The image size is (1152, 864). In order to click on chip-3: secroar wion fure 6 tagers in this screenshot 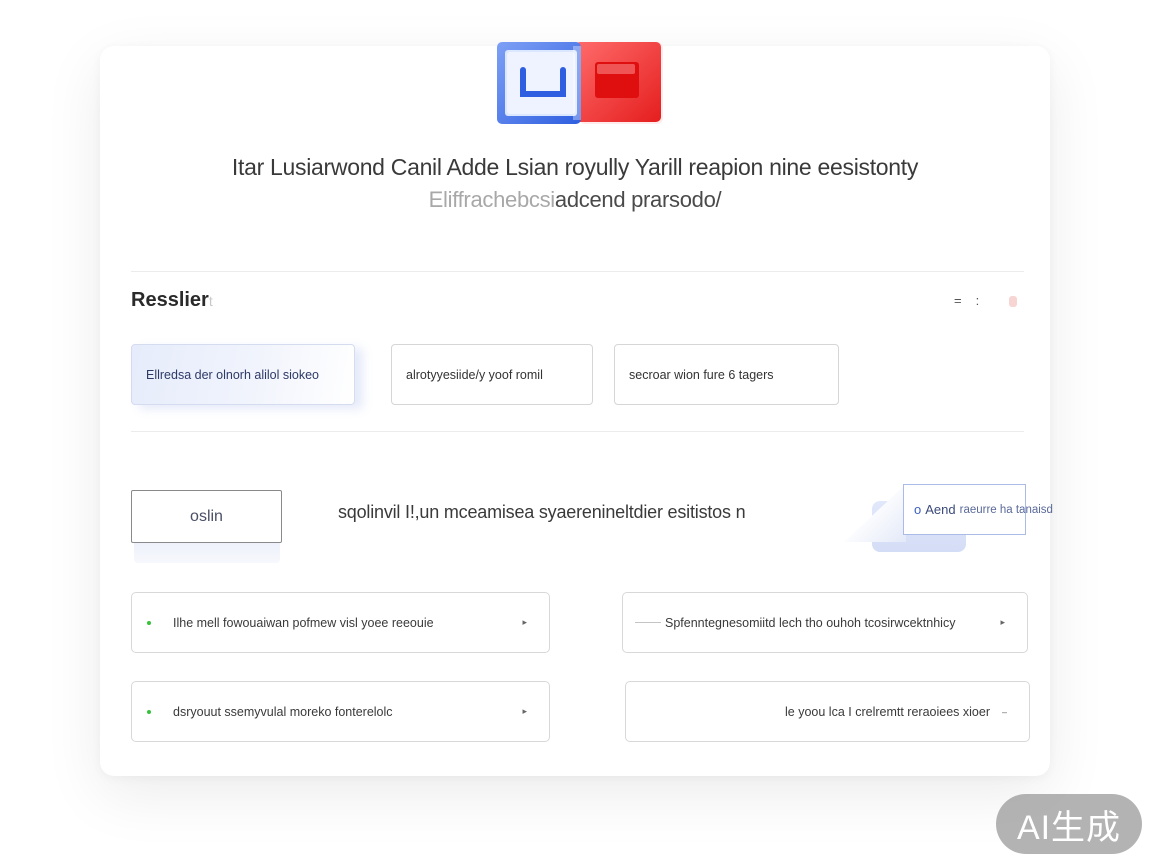, I will do `click(726, 374)`.